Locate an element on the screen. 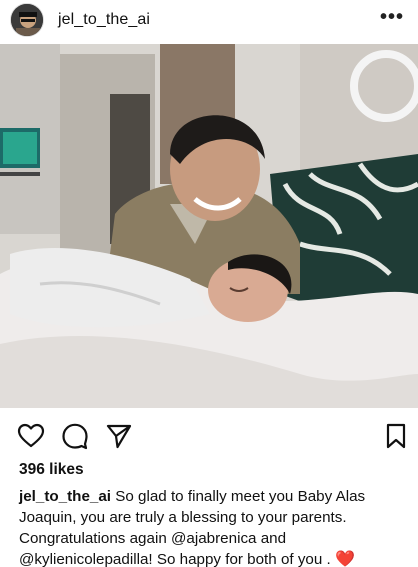  mention-link: @ajabrenica is located at coordinates (214, 538).